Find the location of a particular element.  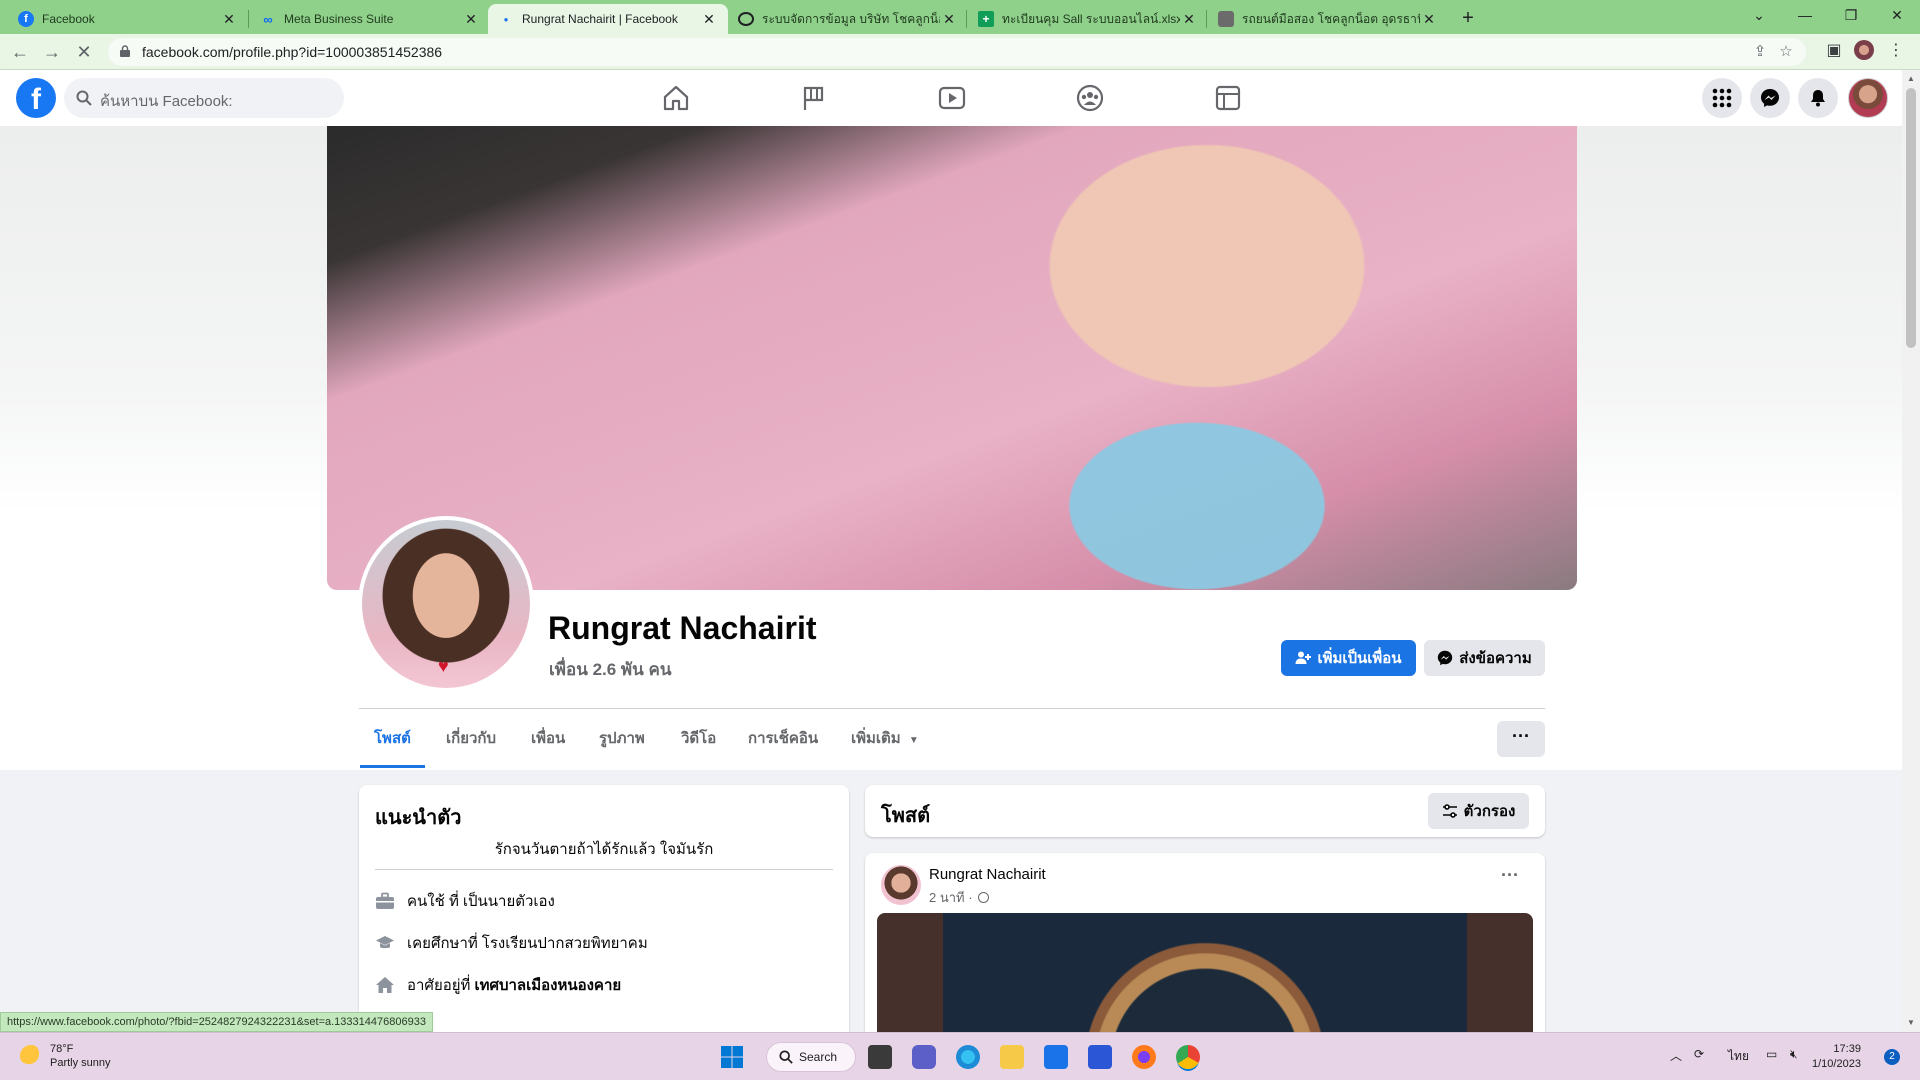

lock-icon is located at coordinates (125, 51).